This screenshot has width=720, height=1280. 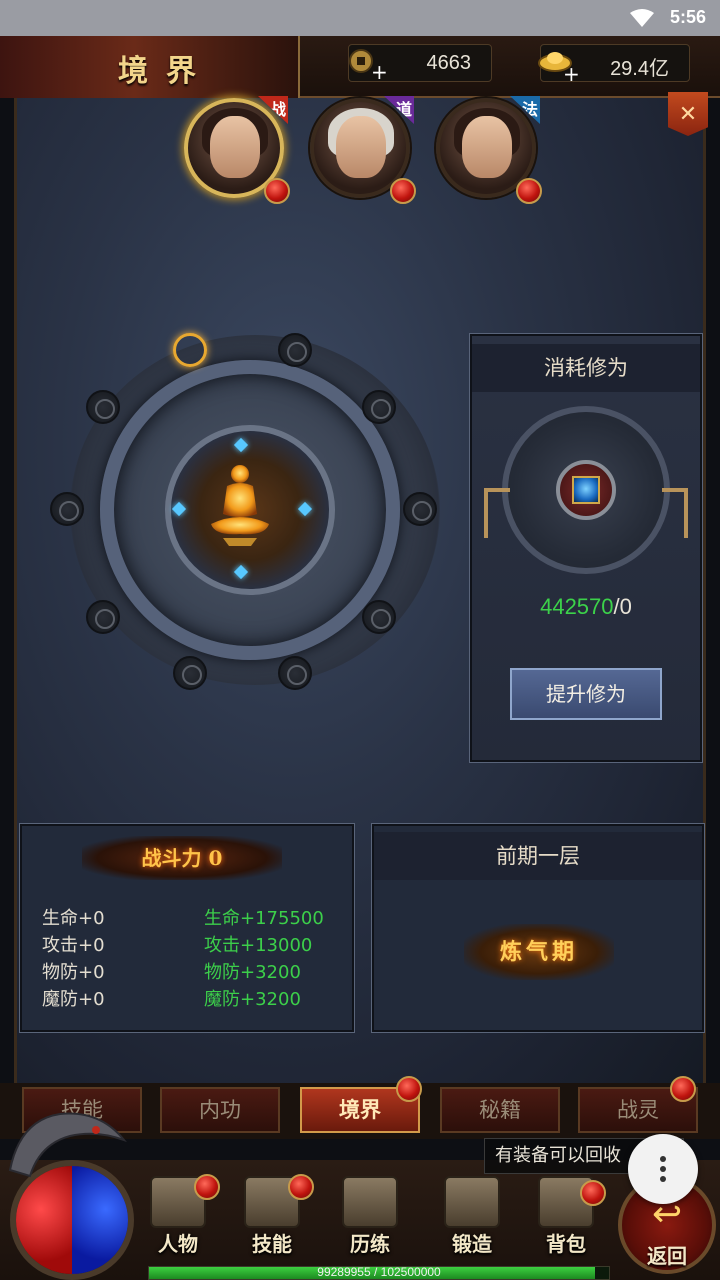 I want to click on hp-orb, so click(x=47, y=1220).